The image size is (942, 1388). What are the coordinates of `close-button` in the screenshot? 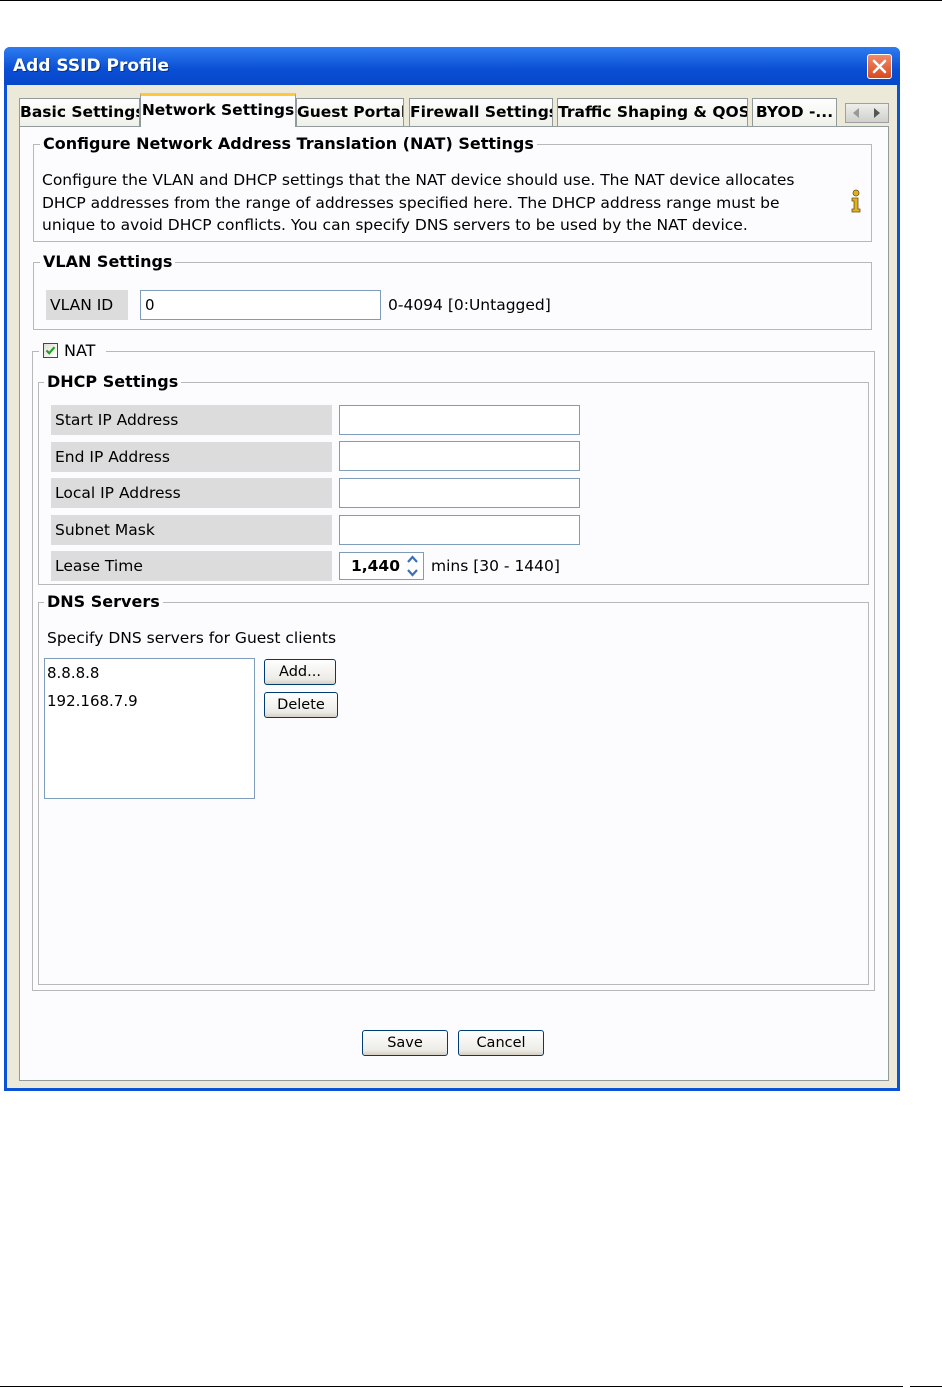 It's located at (879, 66).